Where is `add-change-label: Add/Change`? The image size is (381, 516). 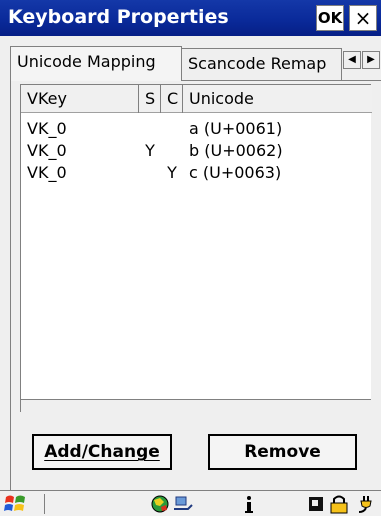
add-change-label: Add/Change is located at coordinates (102, 452).